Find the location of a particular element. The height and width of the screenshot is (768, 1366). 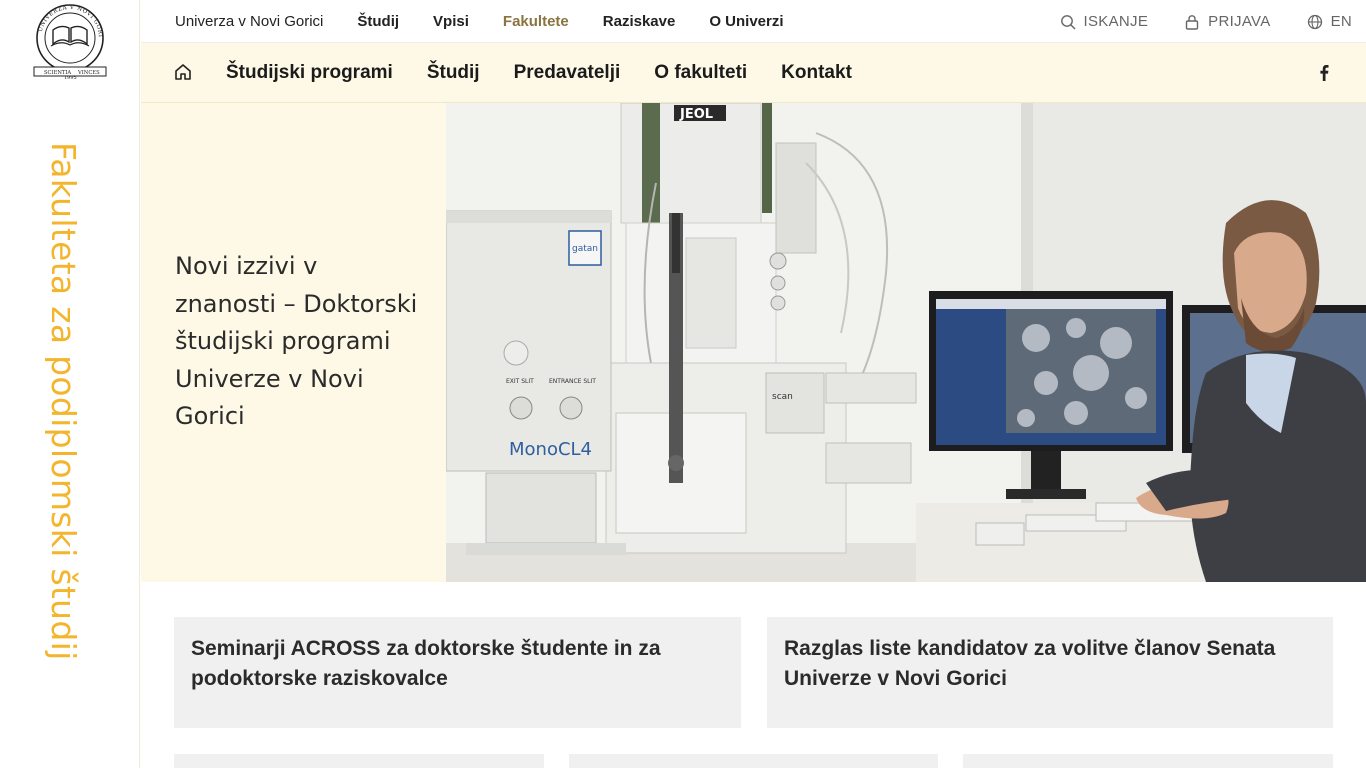

nav-studij: Študij is located at coordinates (453, 73).